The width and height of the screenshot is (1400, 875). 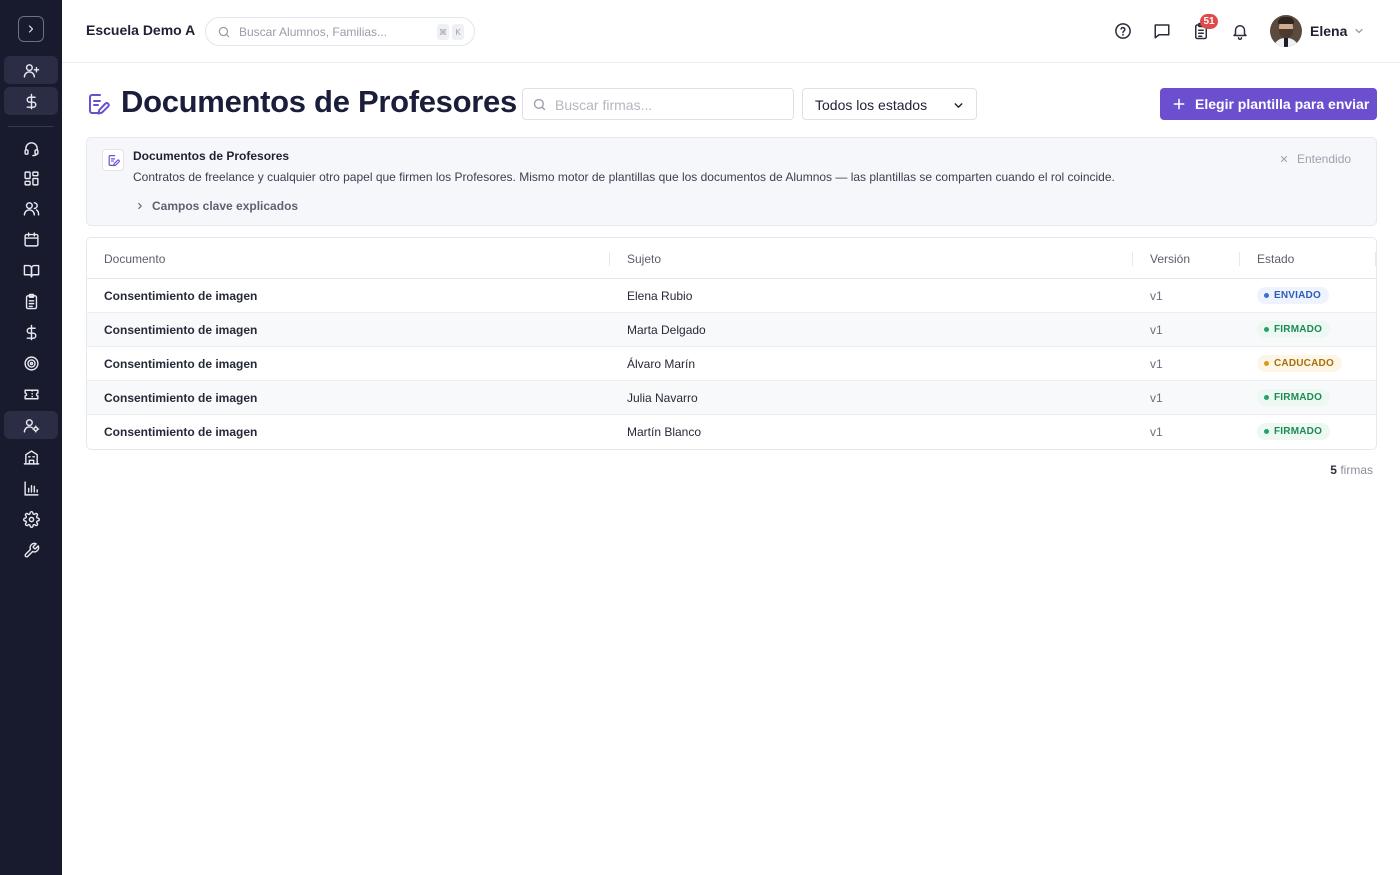 I want to click on sidebar-item-staff, so click(x=31, y=425).